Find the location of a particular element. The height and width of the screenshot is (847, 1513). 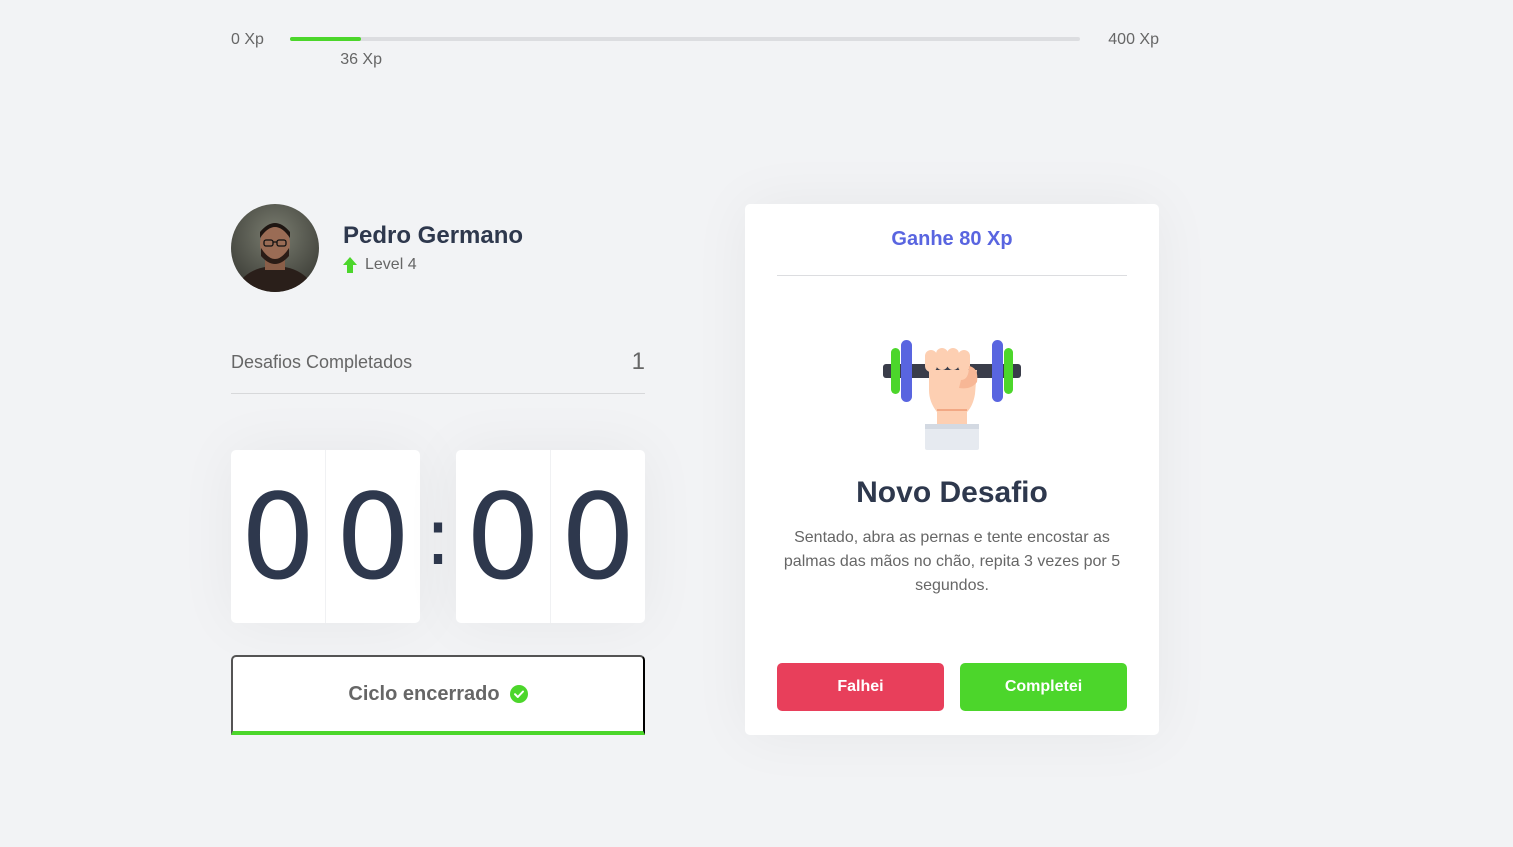

completed-challenges: Desafios Completados 1 is located at coordinates (438, 367).